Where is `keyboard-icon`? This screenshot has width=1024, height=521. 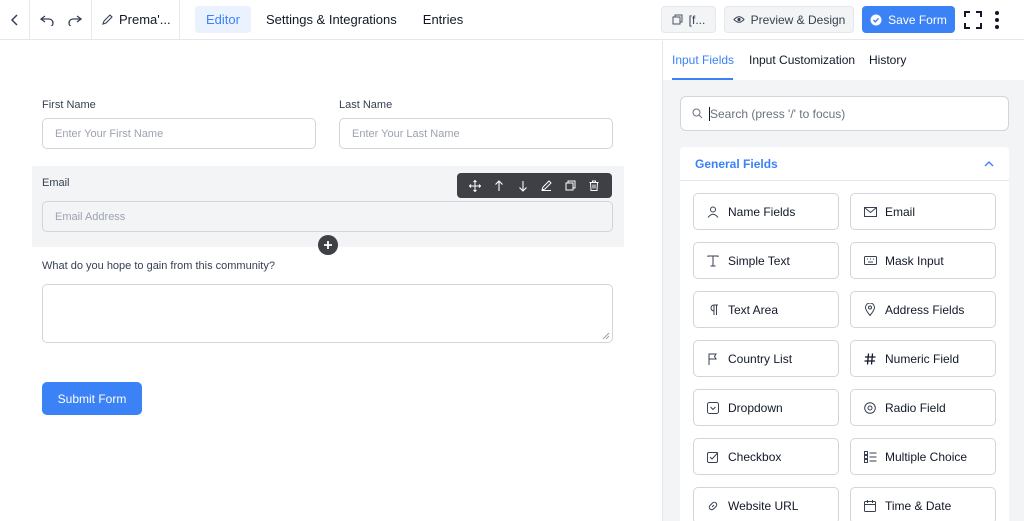
keyboard-icon is located at coordinates (870, 260).